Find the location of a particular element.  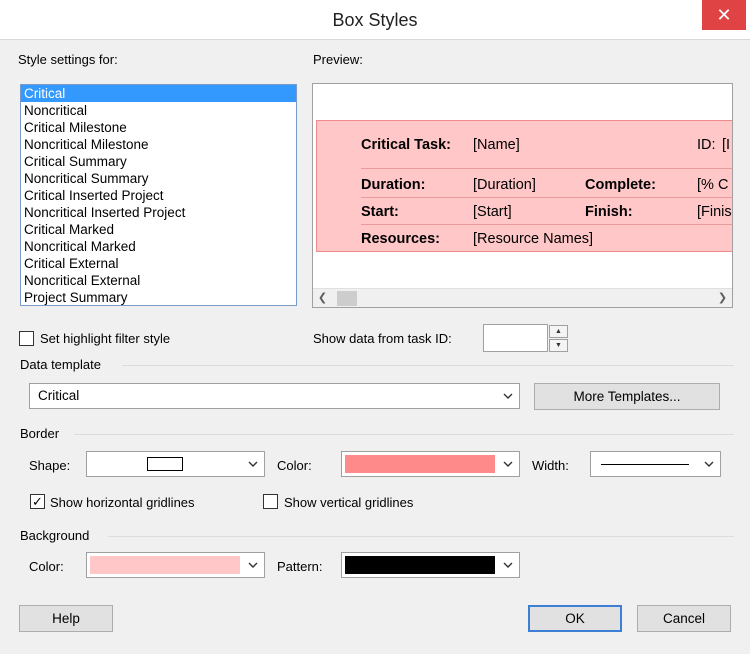

list-item: Critical is located at coordinates (158, 93).